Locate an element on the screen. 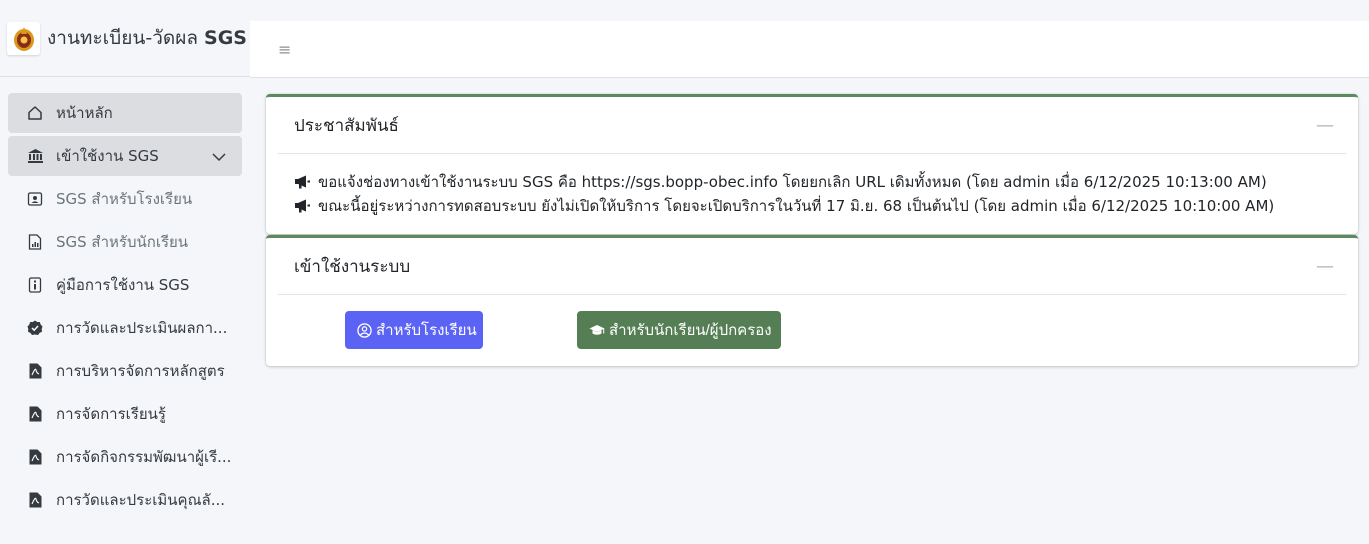 This screenshot has height=544, width=1369. sidebar-item-sgs-student: SGS สำหรับนักเรียน is located at coordinates (125, 242).